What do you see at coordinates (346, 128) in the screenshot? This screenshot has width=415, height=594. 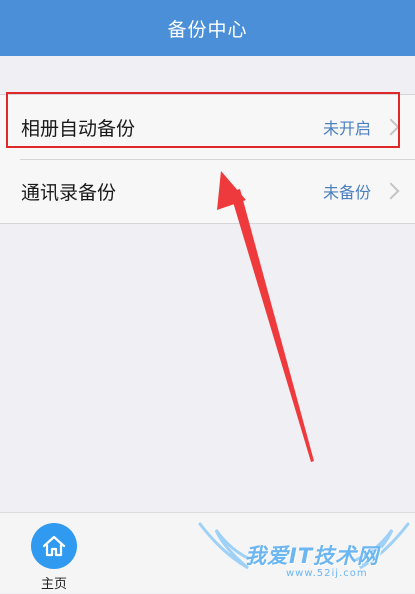 I see `album-auto-backup-status: 未开启` at bounding box center [346, 128].